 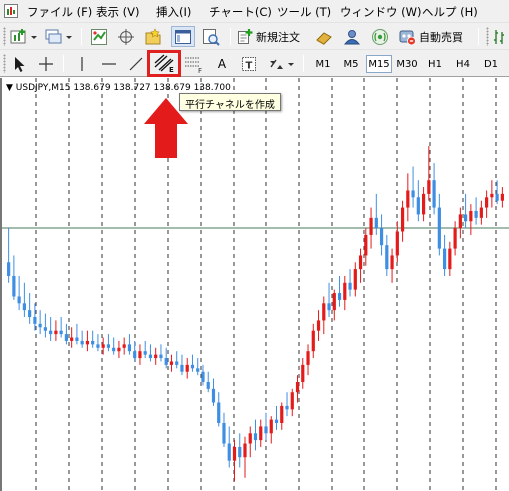 What do you see at coordinates (304, 12) in the screenshot?
I see `menu-tools: ツール (T)` at bounding box center [304, 12].